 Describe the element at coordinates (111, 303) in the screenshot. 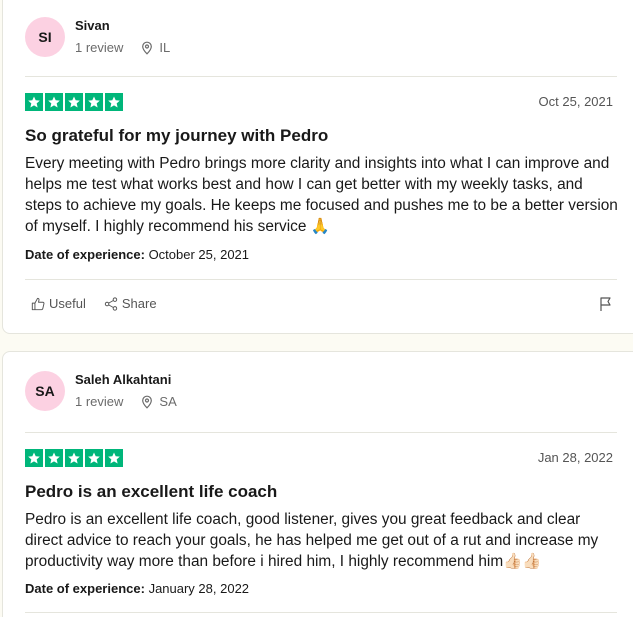

I see `share-icon` at that location.